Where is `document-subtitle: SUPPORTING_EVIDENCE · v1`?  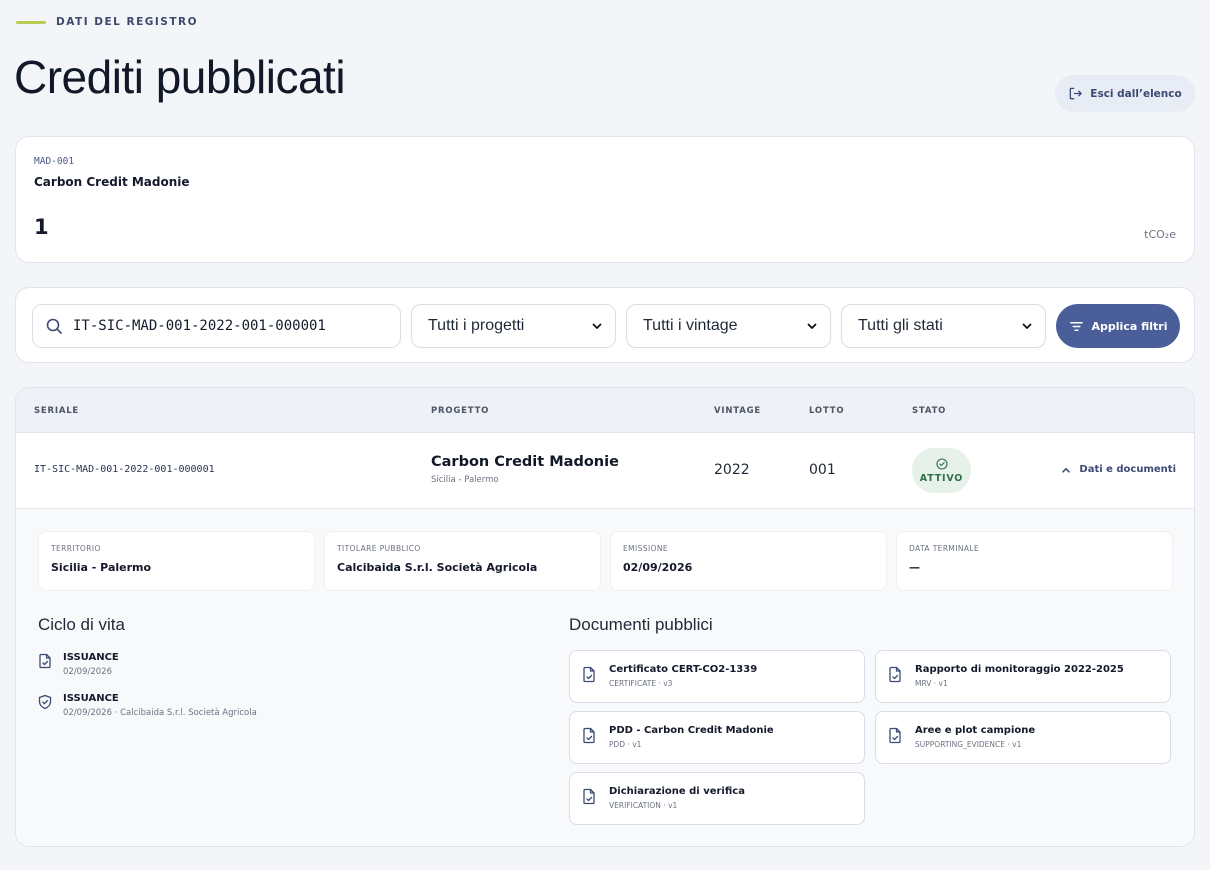
document-subtitle: SUPPORTING_EVIDENCE · v1 is located at coordinates (968, 744).